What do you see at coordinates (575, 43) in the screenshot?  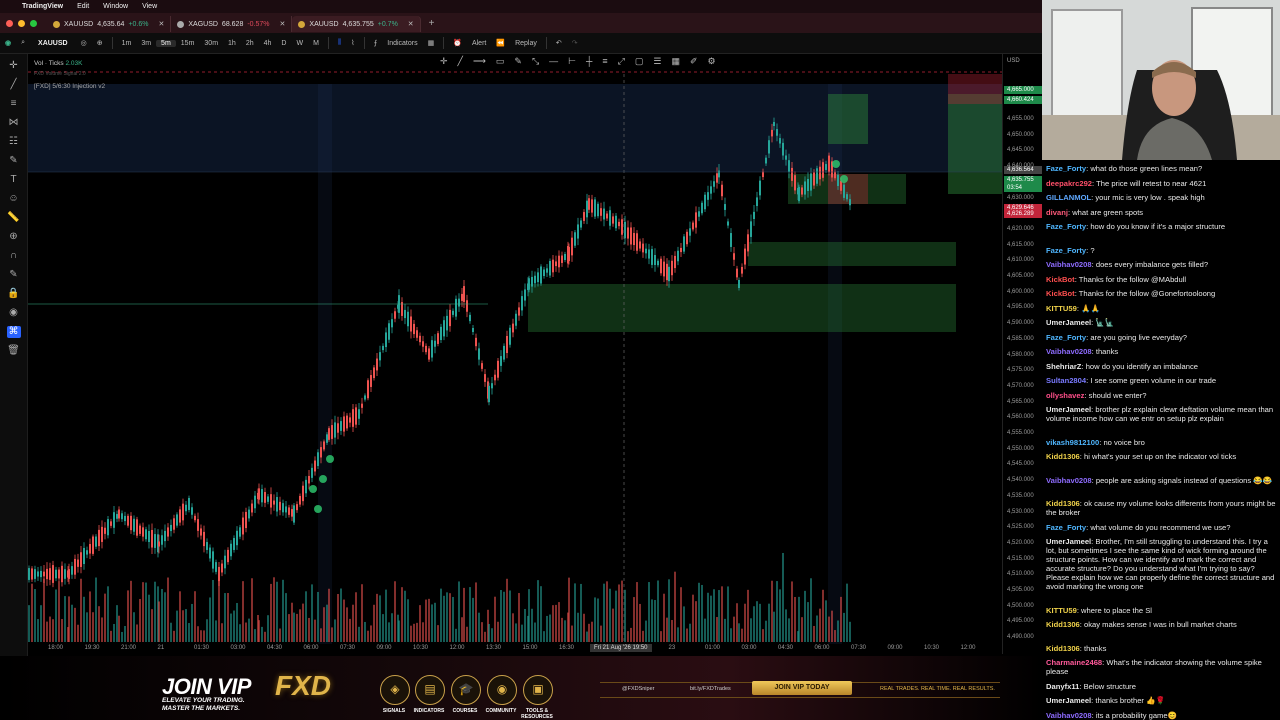 I see `redo-icon: ↷` at bounding box center [575, 43].